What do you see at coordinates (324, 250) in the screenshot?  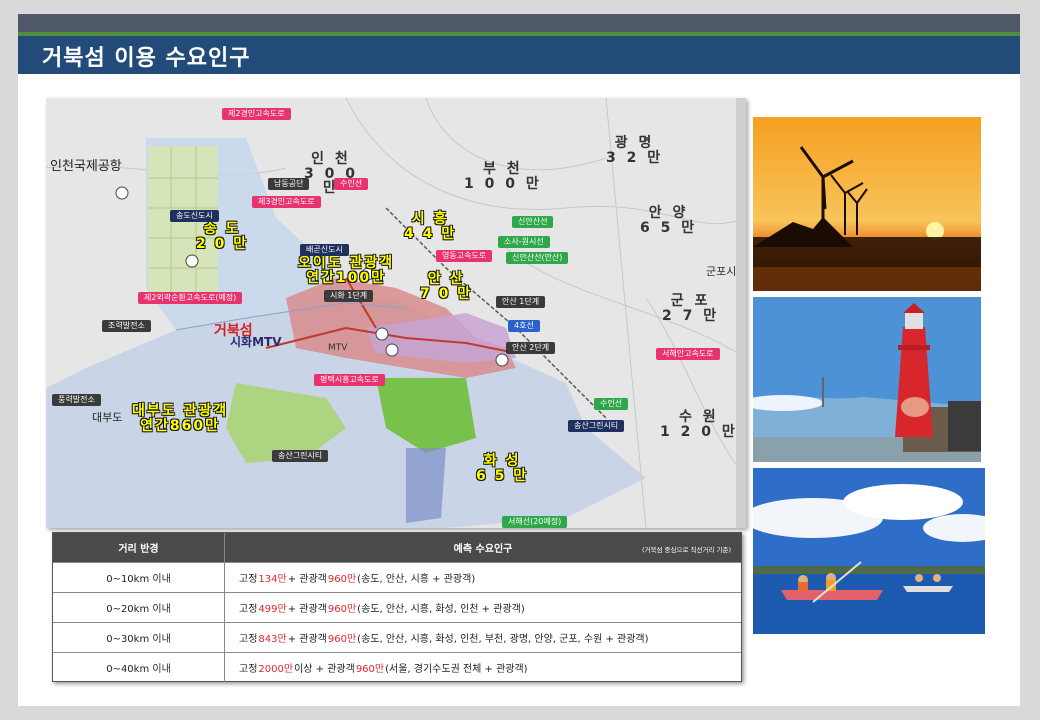 I see `tag-baegot: 배곧신도시` at bounding box center [324, 250].